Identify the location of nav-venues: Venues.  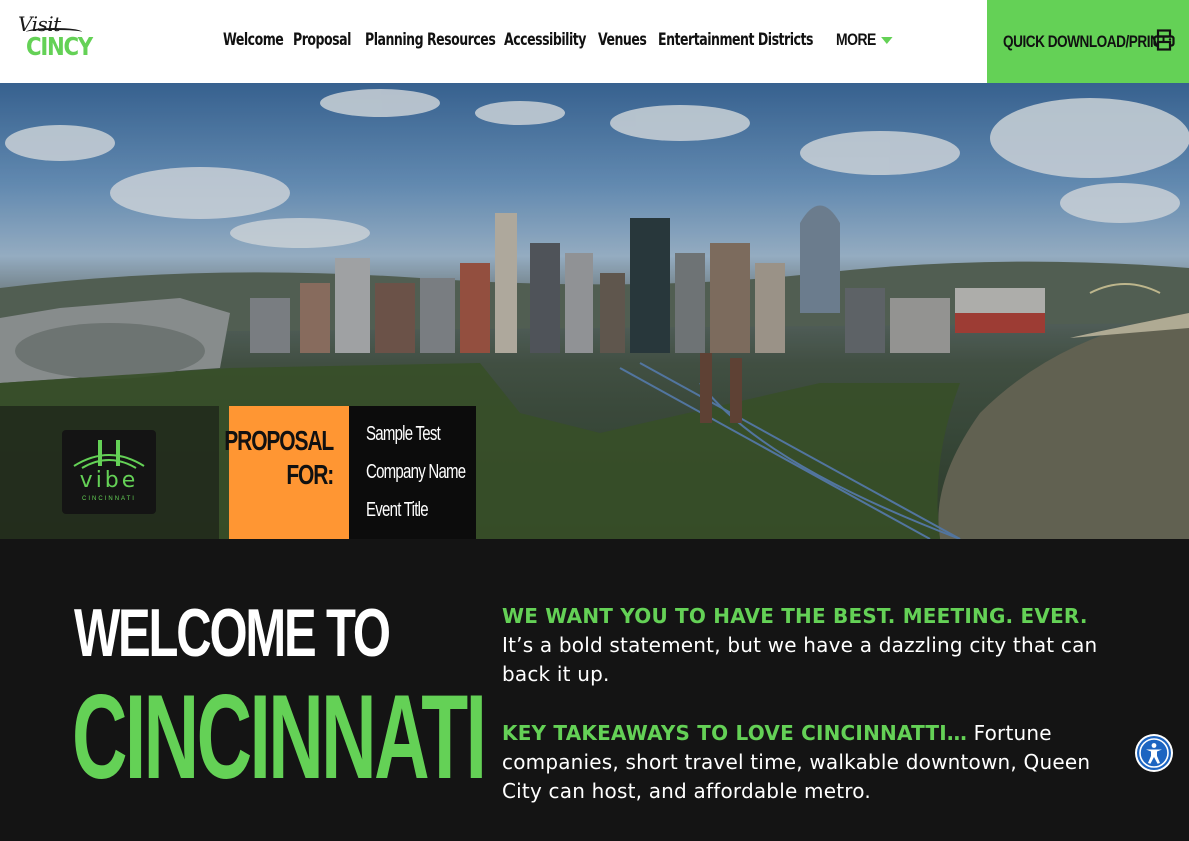
(622, 40).